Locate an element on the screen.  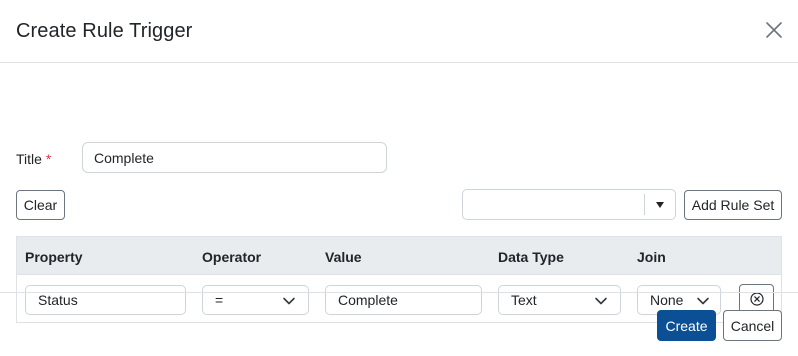
title-label: Title * is located at coordinates (33, 159).